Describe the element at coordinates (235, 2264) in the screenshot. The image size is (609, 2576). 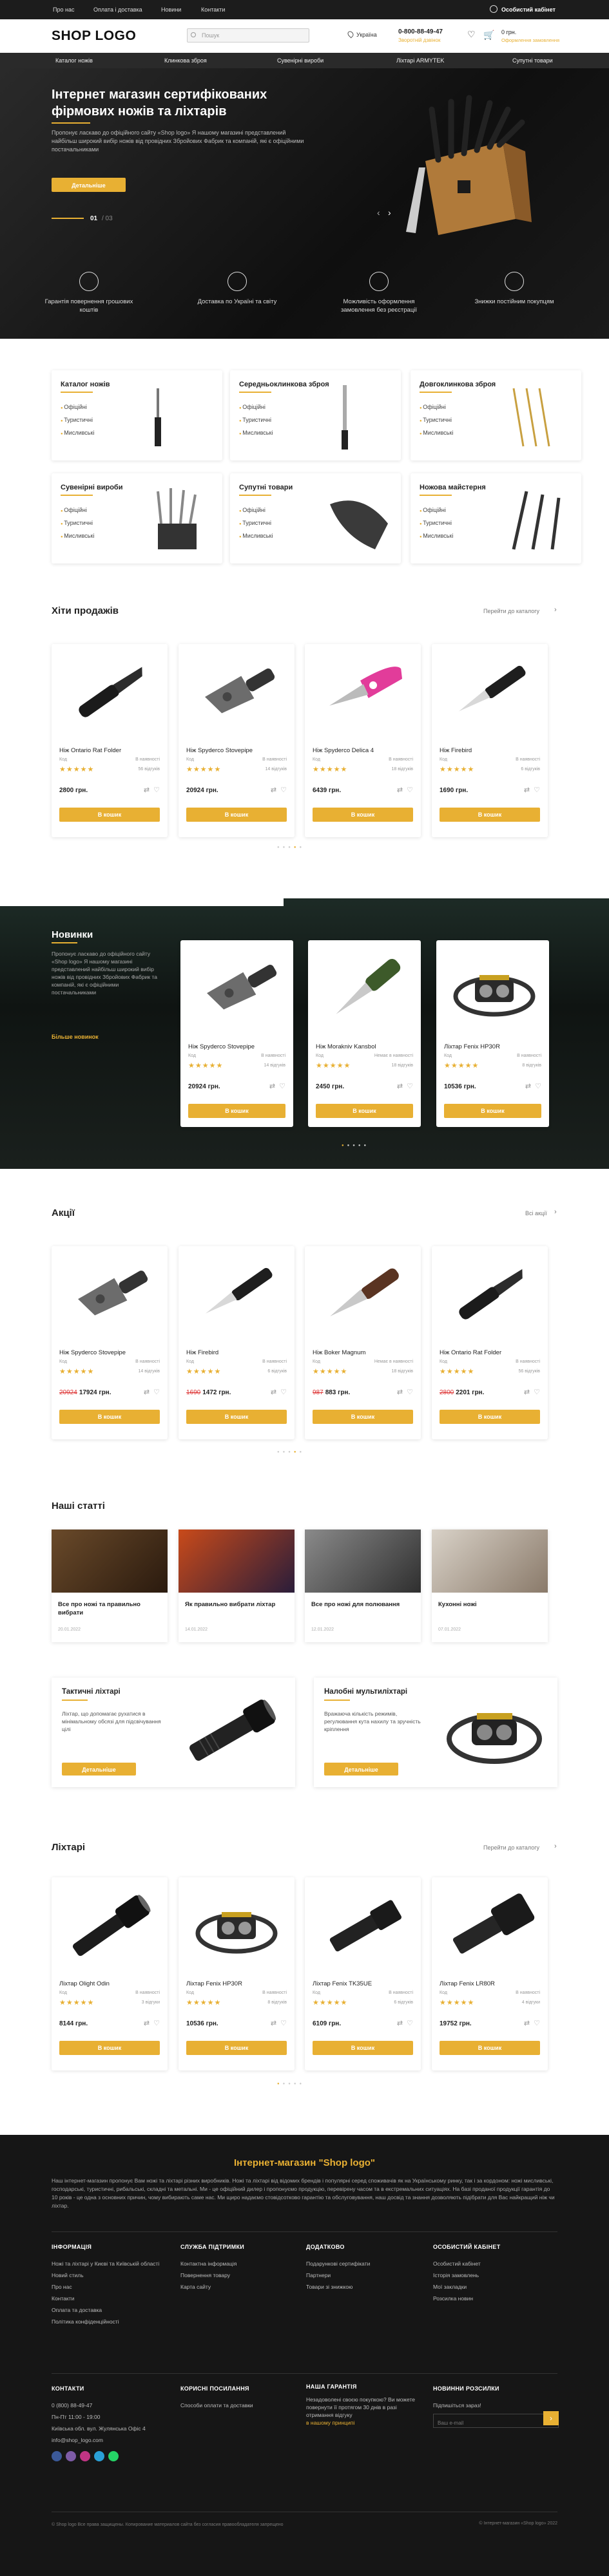
I see `footer-link: Контактна інформація` at that location.